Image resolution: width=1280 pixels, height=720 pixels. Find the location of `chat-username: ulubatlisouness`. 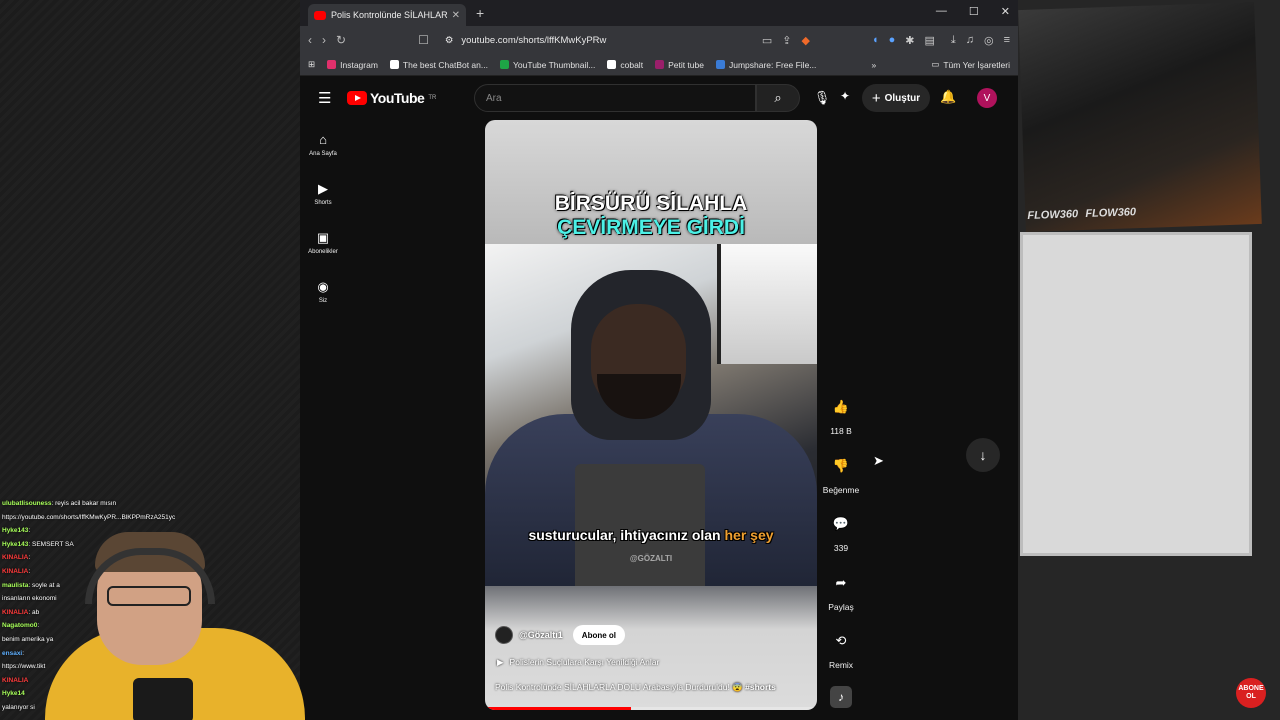

chat-username: ulubatlisouness is located at coordinates (27, 503).